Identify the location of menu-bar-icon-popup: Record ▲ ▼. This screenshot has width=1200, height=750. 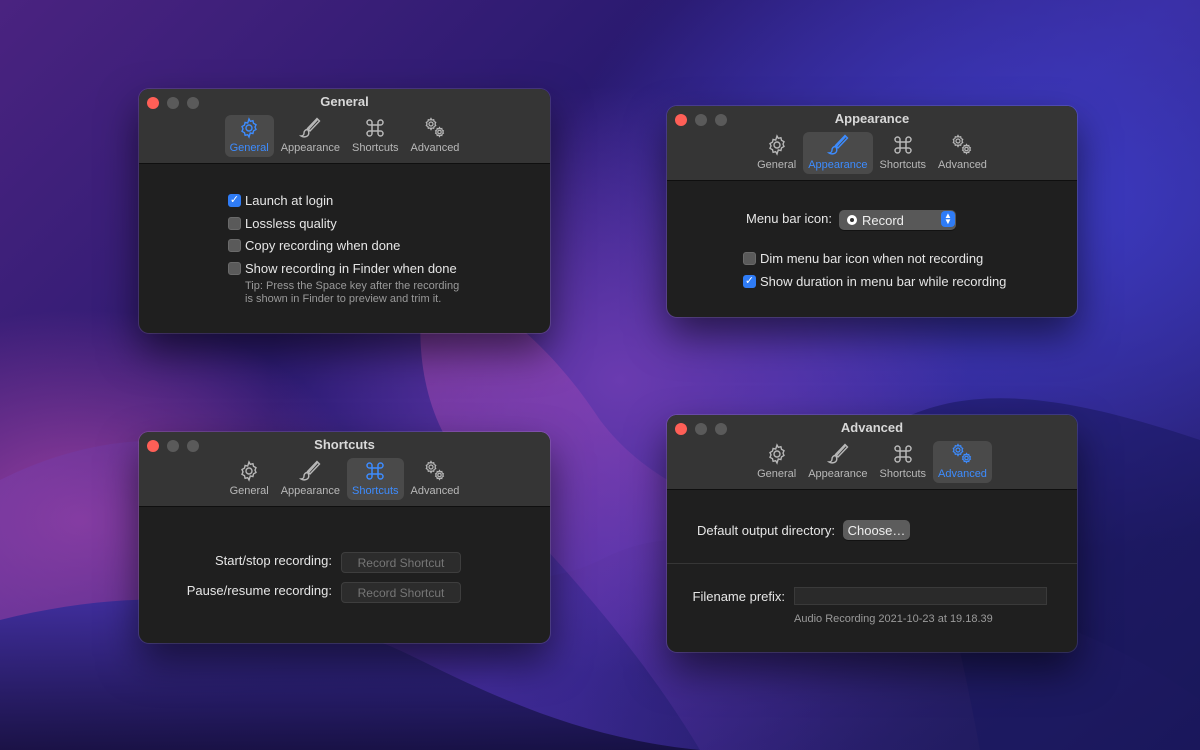
(897, 220).